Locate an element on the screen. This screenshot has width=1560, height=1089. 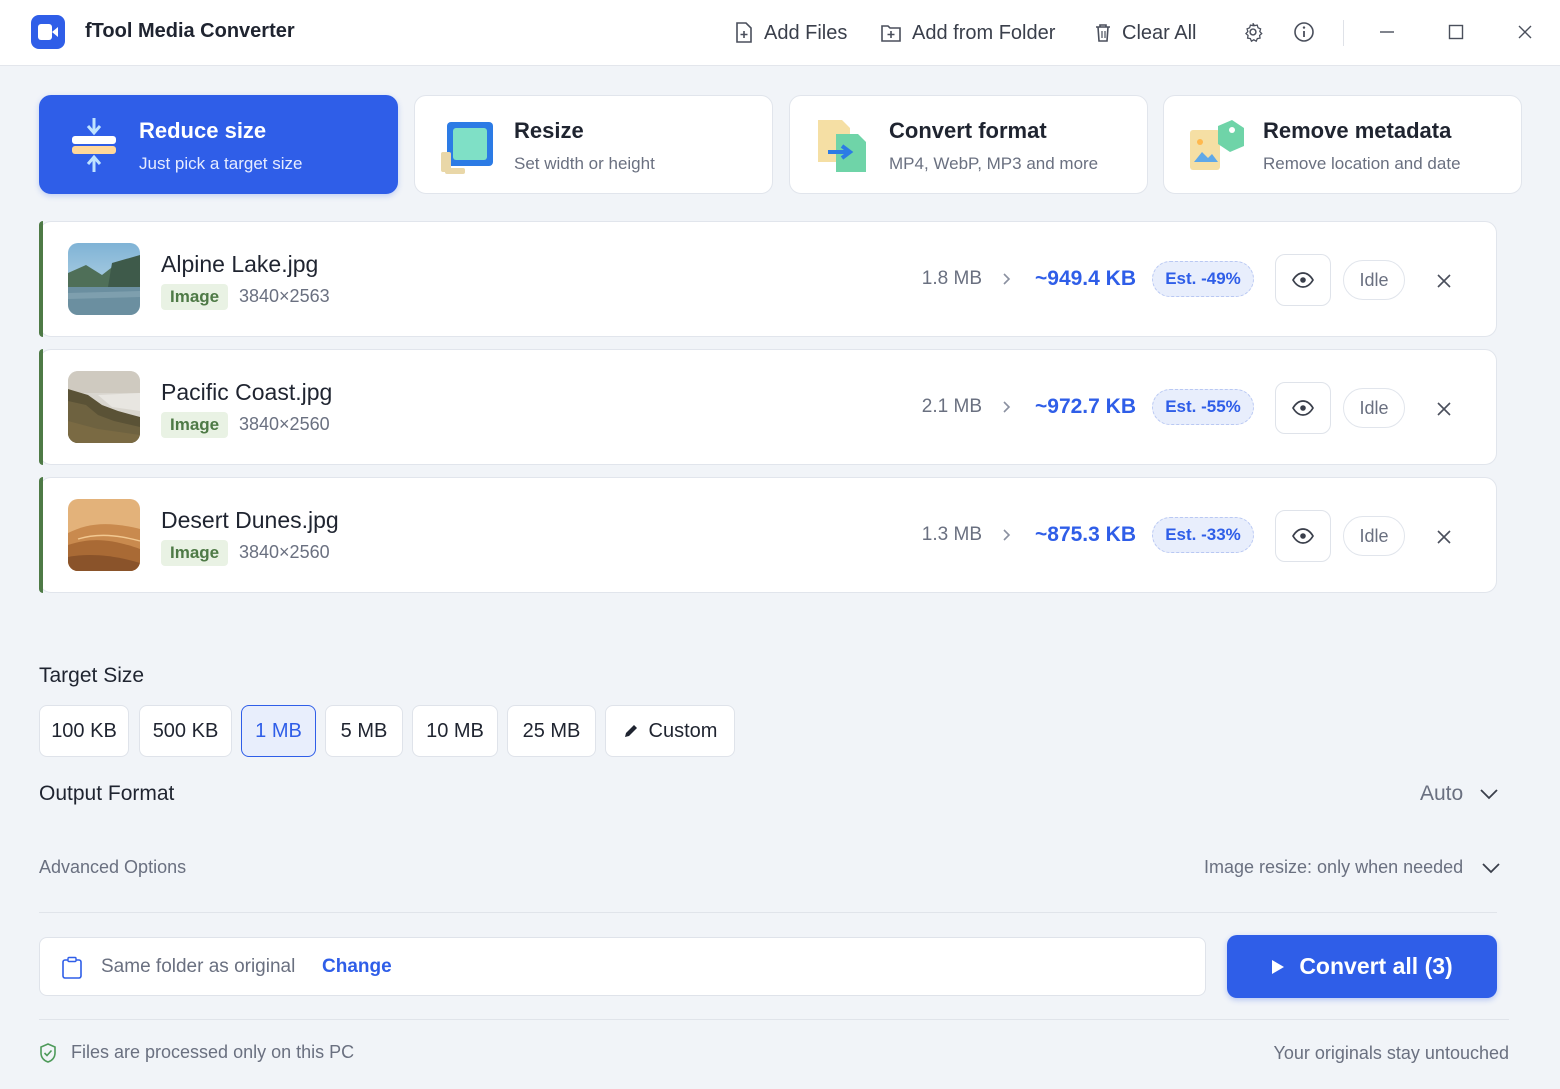
output-folder-text: Same folder as original is located at coordinates (198, 966).